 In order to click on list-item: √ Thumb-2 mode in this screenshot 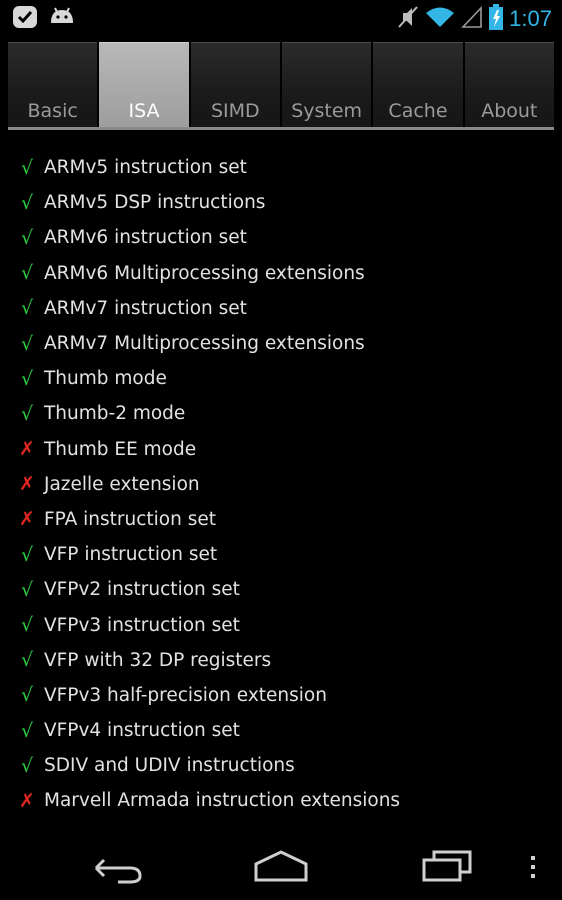, I will do `click(281, 413)`.